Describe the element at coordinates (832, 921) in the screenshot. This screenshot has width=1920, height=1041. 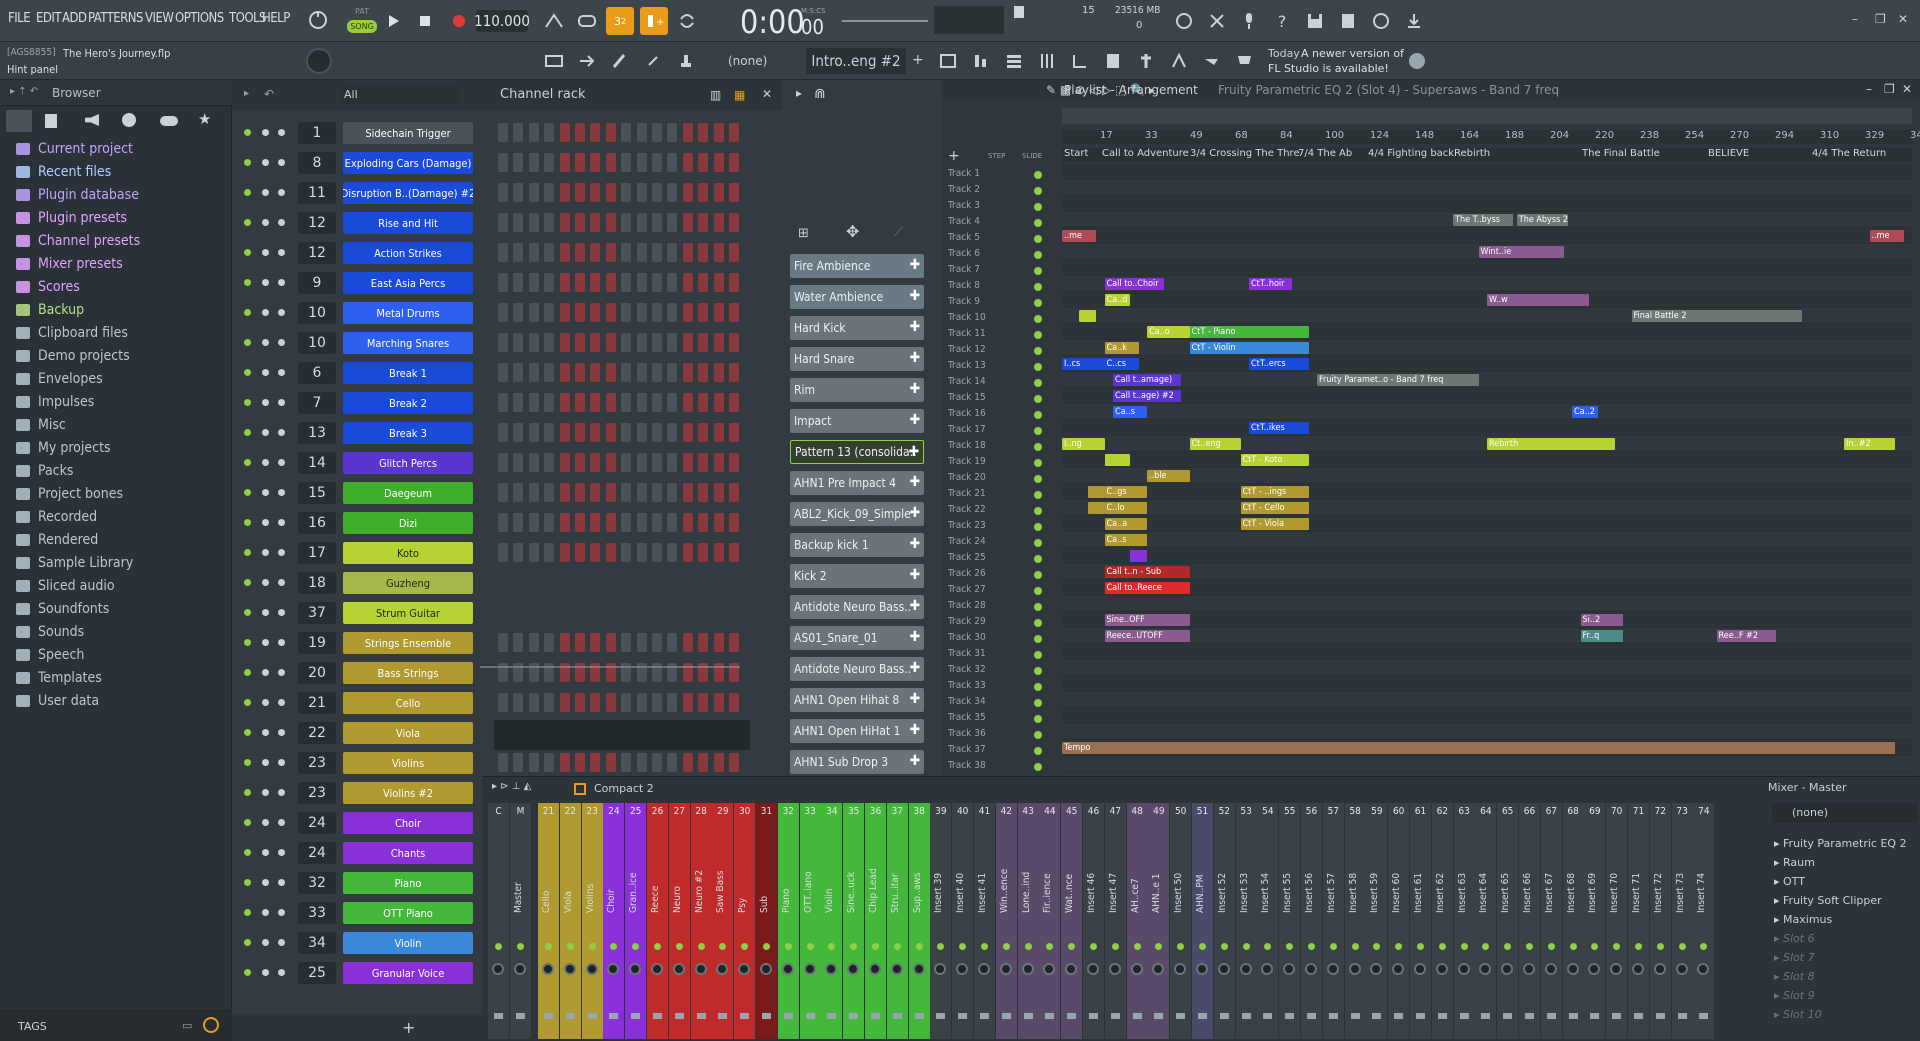
I see `mixer-strip: 34 Violin` at that location.